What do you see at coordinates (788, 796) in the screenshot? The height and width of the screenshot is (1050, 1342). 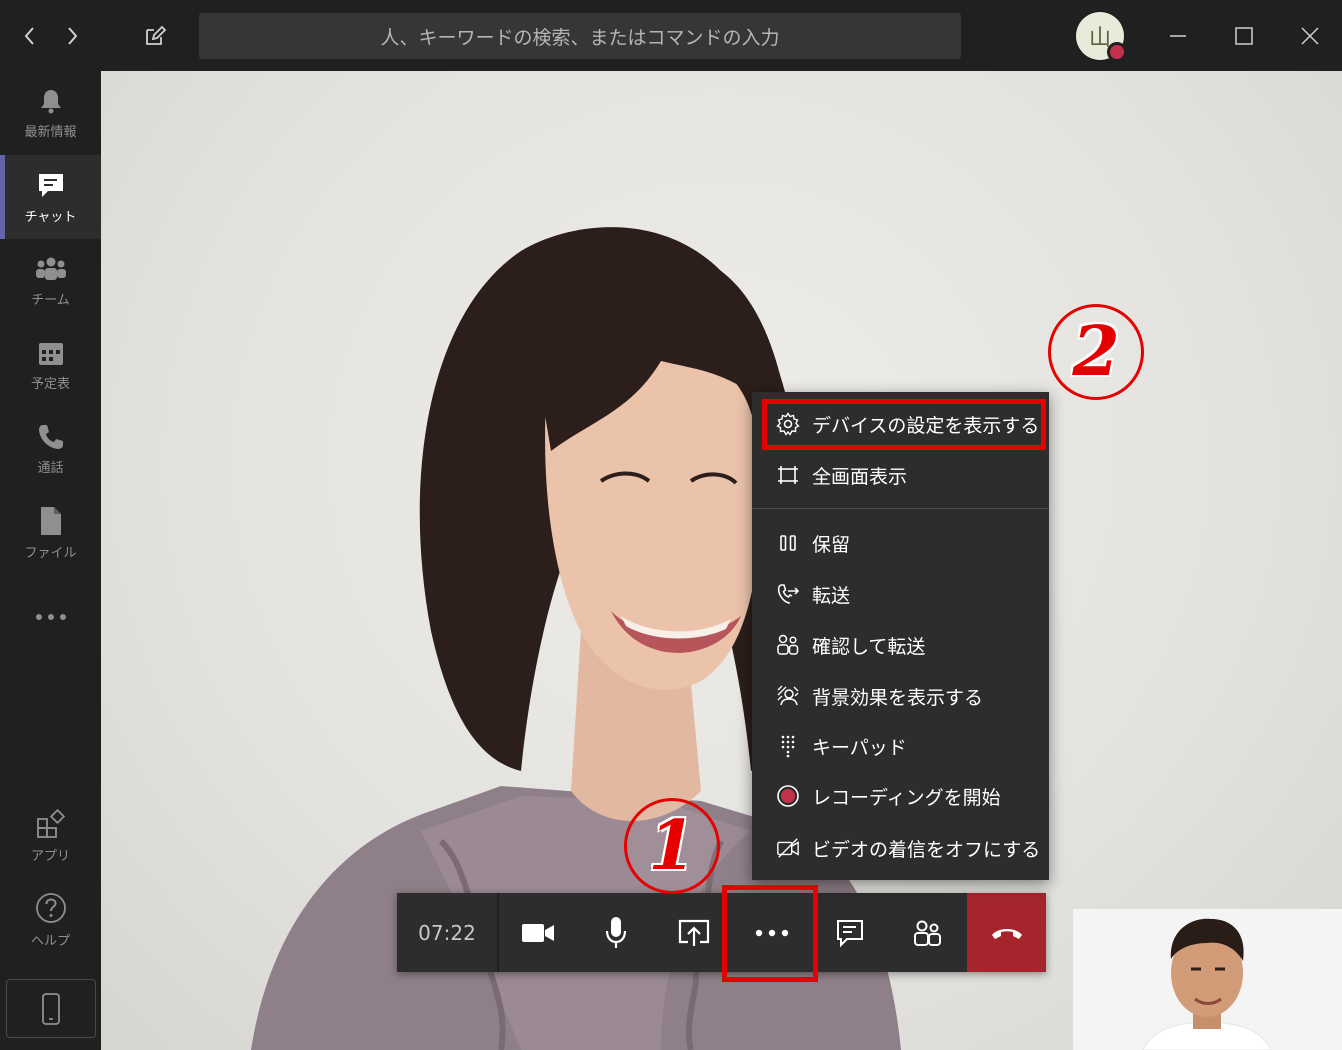 I see `record-icon` at bounding box center [788, 796].